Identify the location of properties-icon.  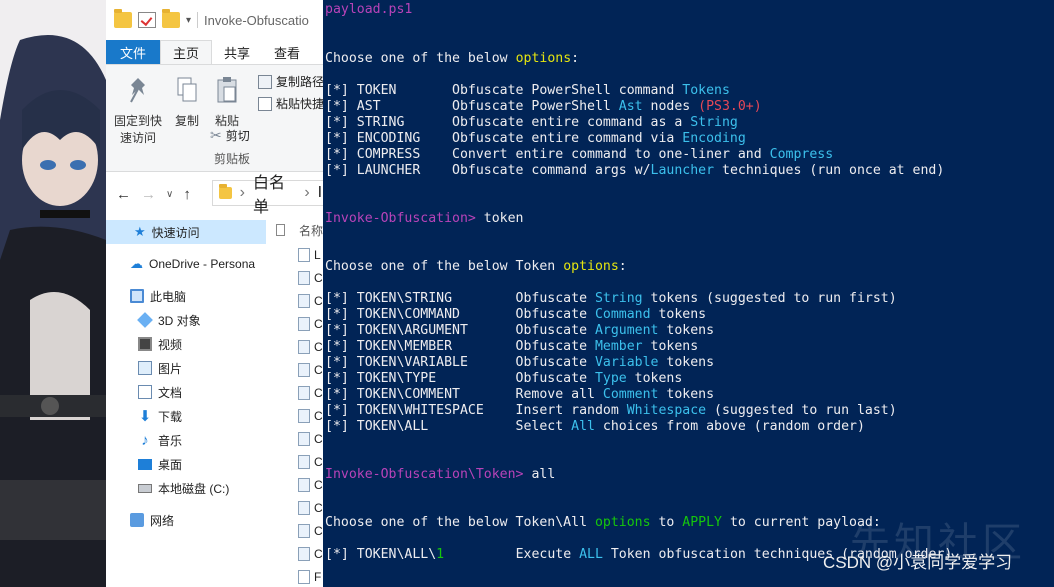
(147, 20).